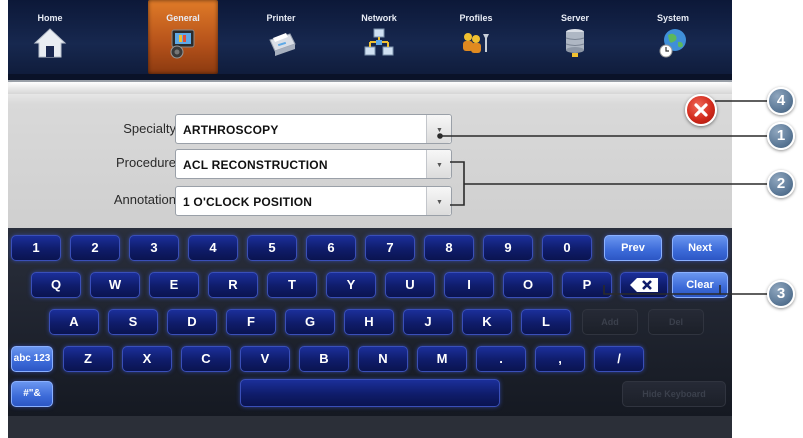 The image size is (803, 438). Describe the element at coordinates (781, 294) in the screenshot. I see `callout-3: 3` at that location.